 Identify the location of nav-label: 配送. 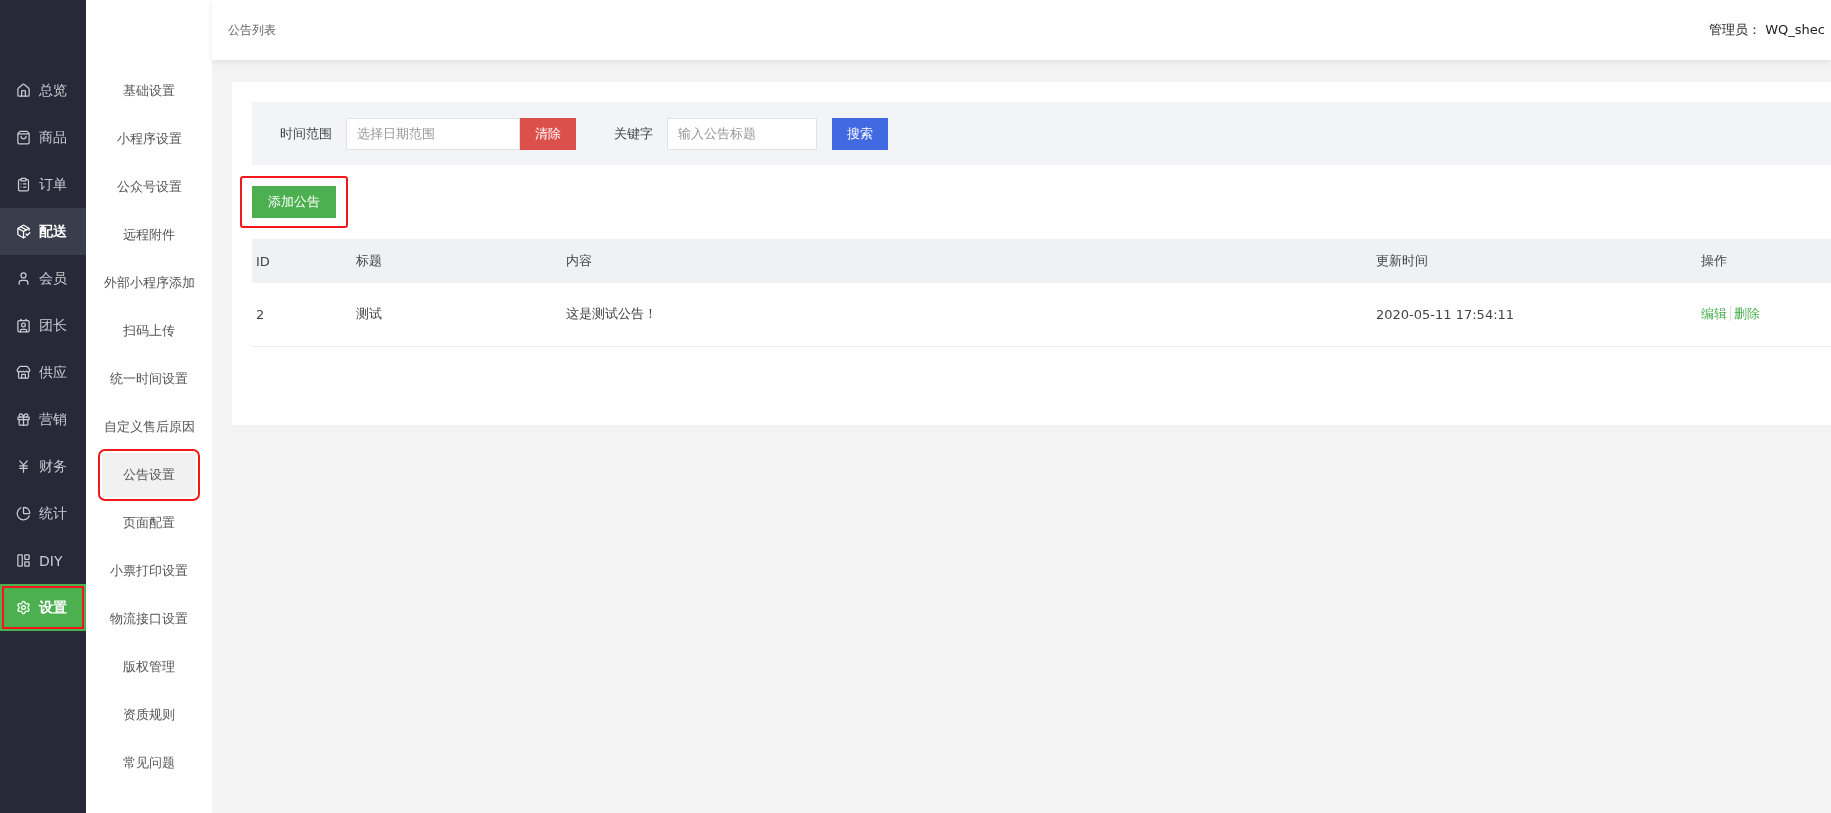
(53, 231).